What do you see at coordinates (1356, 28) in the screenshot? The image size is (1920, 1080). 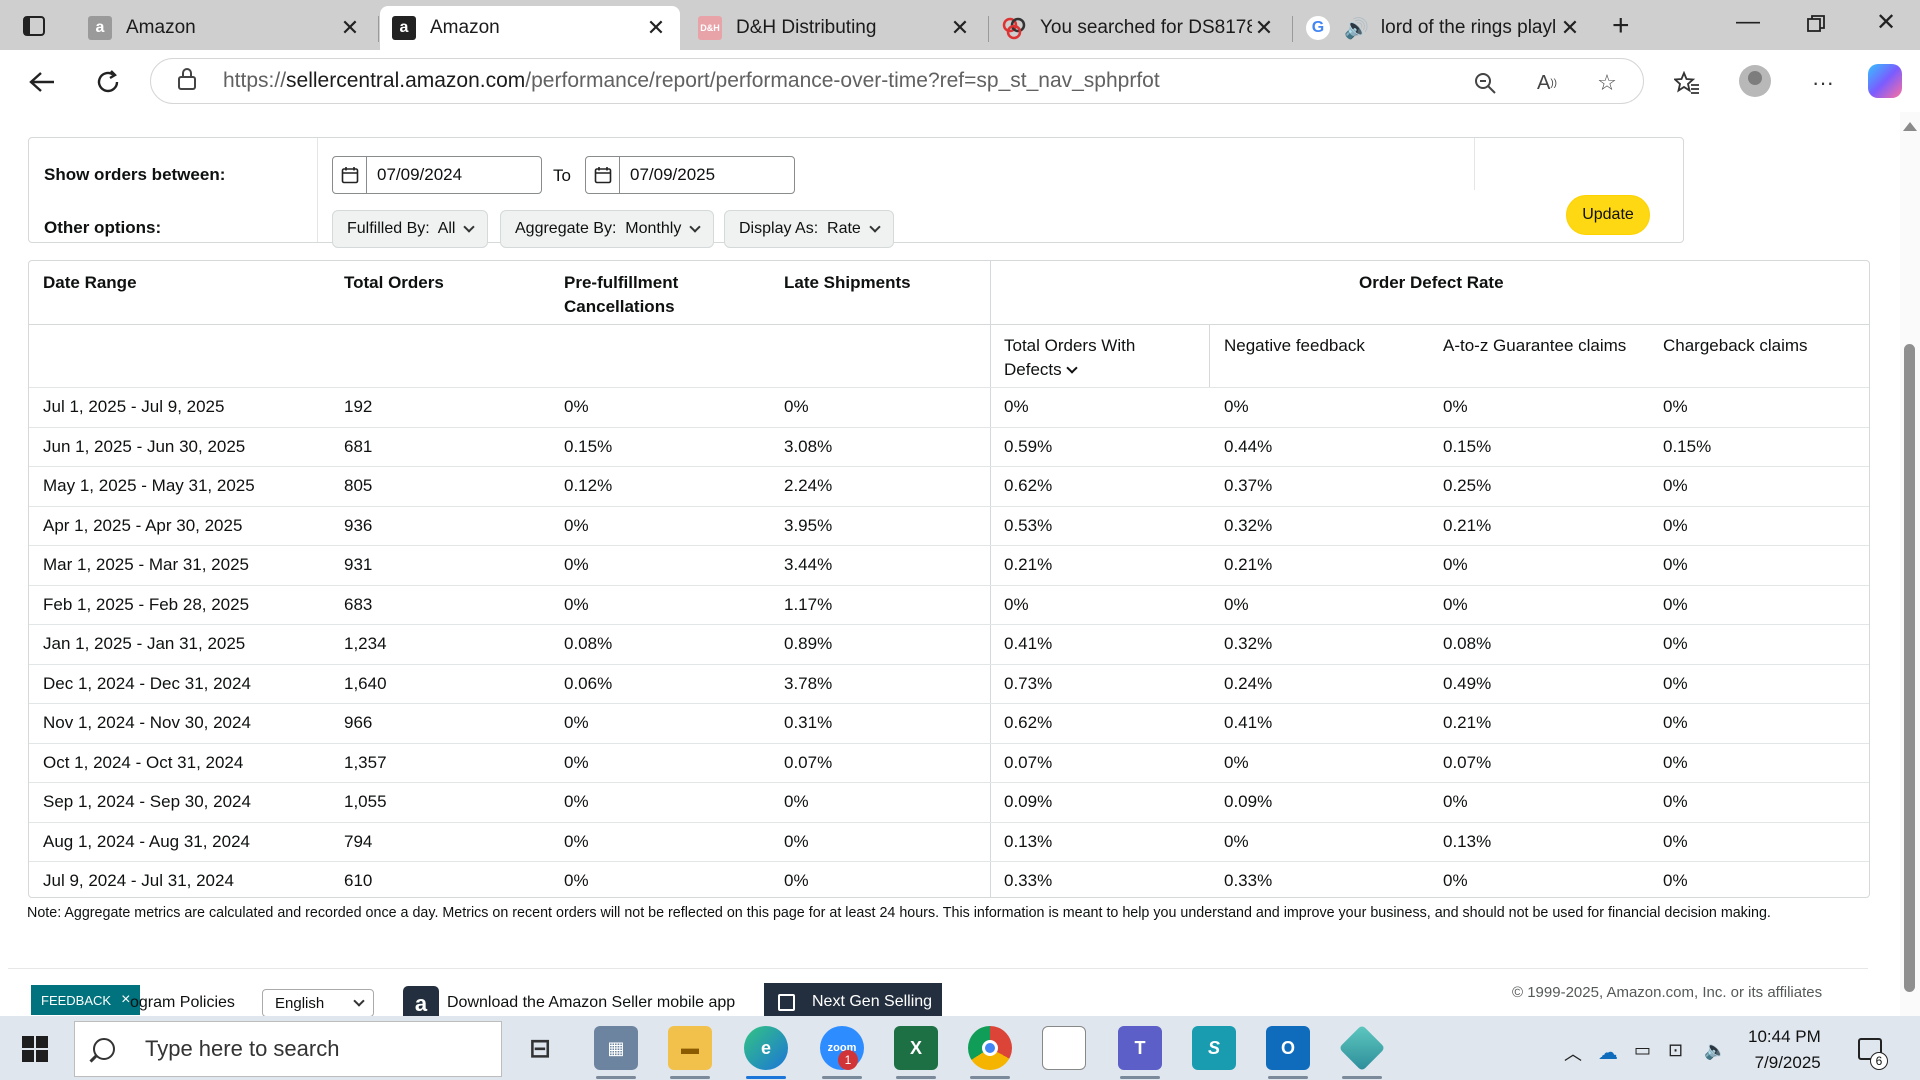 I see `speaker-icon: 🔊` at bounding box center [1356, 28].